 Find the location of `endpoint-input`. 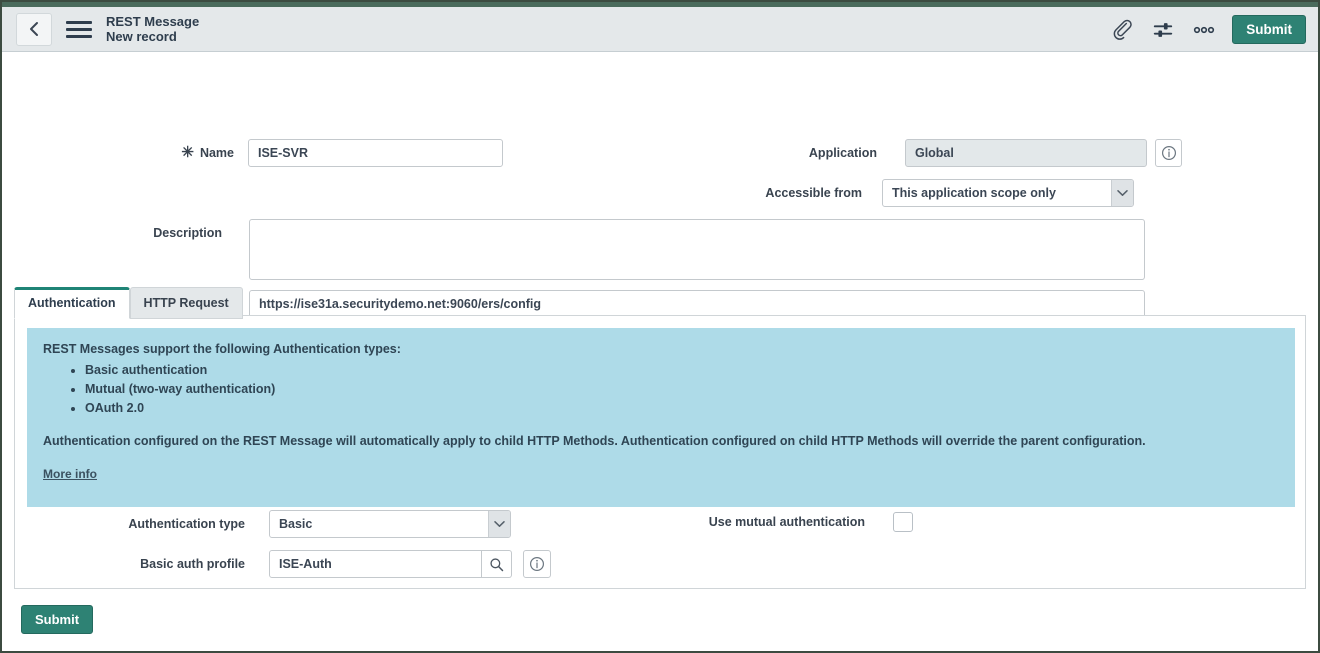

endpoint-input is located at coordinates (697, 304).